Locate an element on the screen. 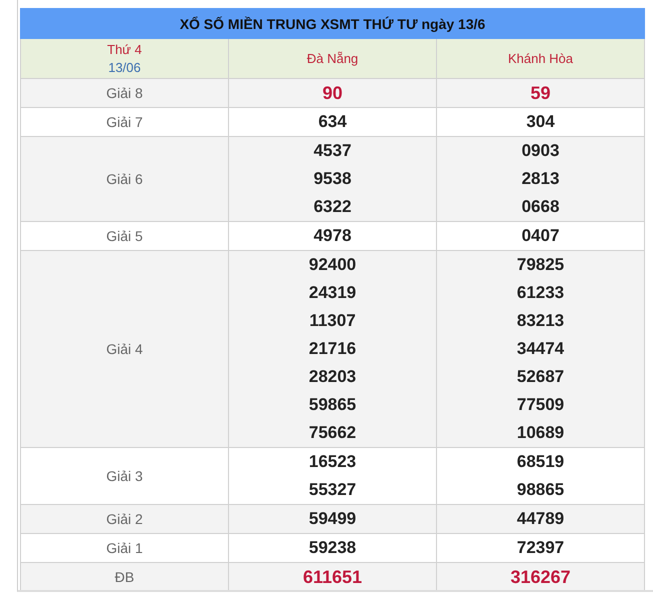  result-number: 6322 is located at coordinates (332, 207).